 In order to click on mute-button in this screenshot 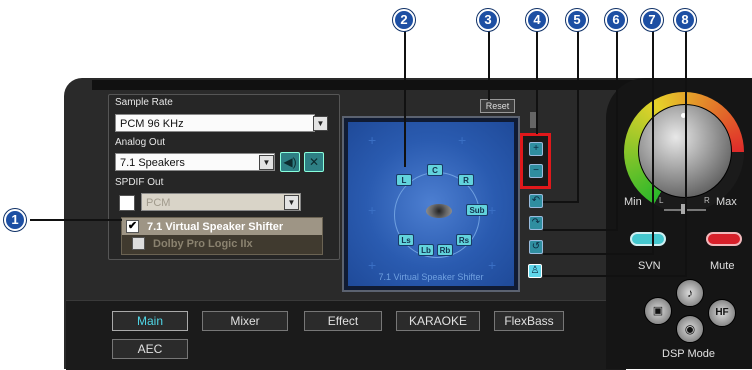, I will do `click(724, 239)`.